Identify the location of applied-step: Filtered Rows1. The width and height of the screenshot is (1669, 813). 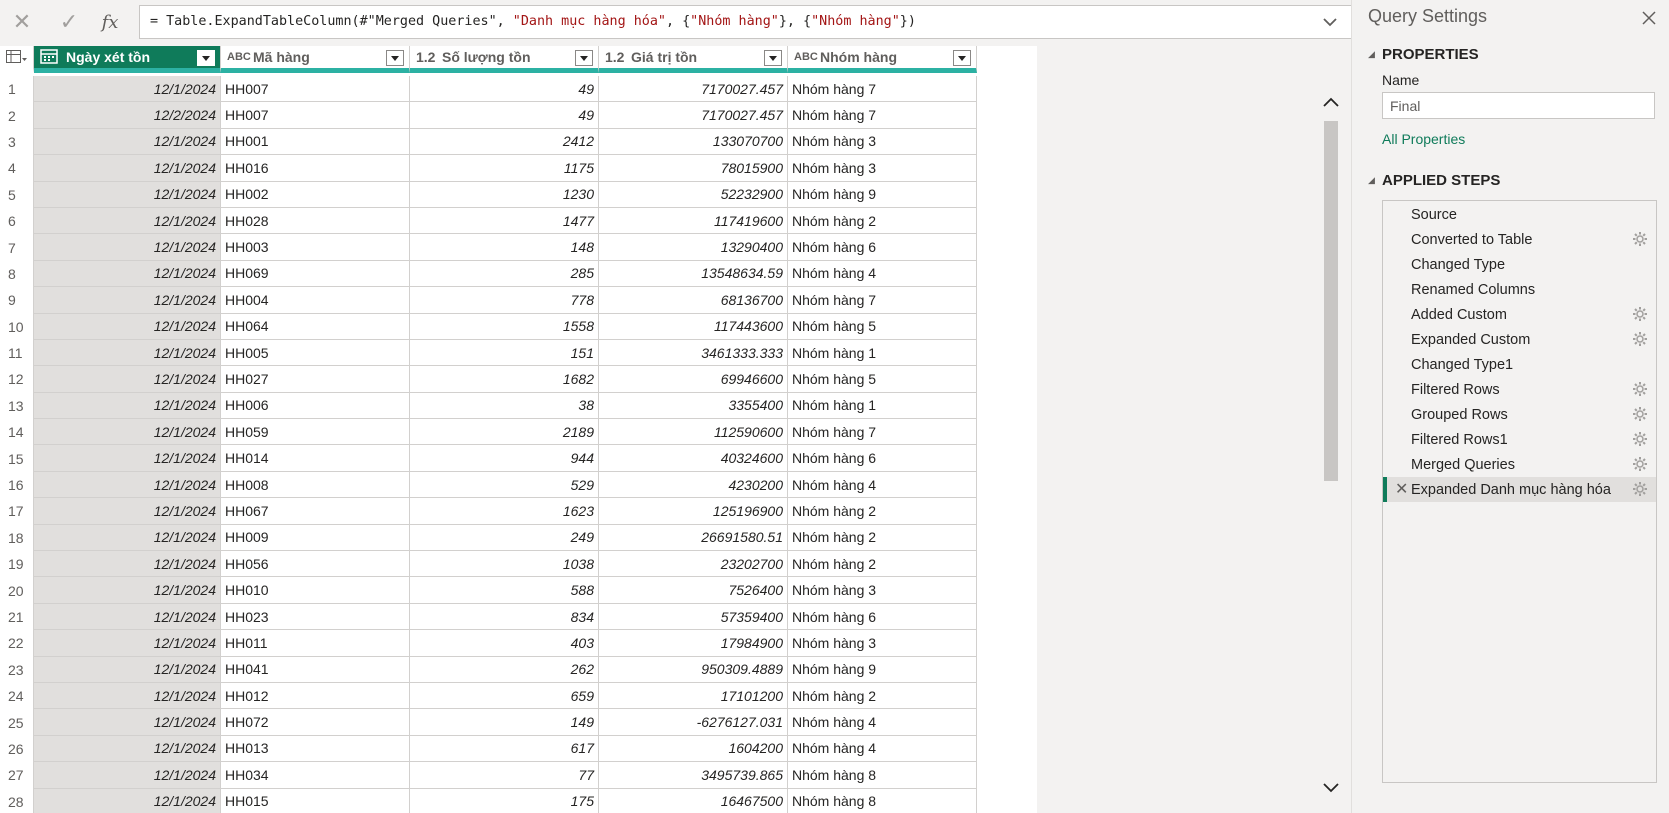
(1519, 439).